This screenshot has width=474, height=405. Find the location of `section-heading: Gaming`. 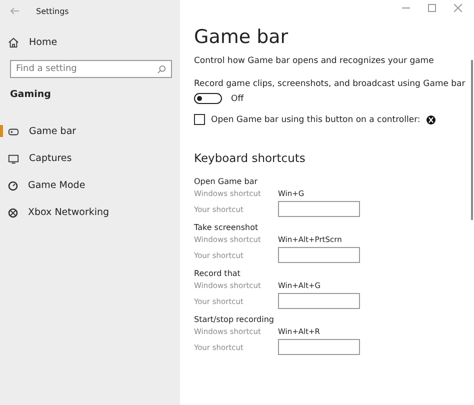

section-heading: Gaming is located at coordinates (31, 94).